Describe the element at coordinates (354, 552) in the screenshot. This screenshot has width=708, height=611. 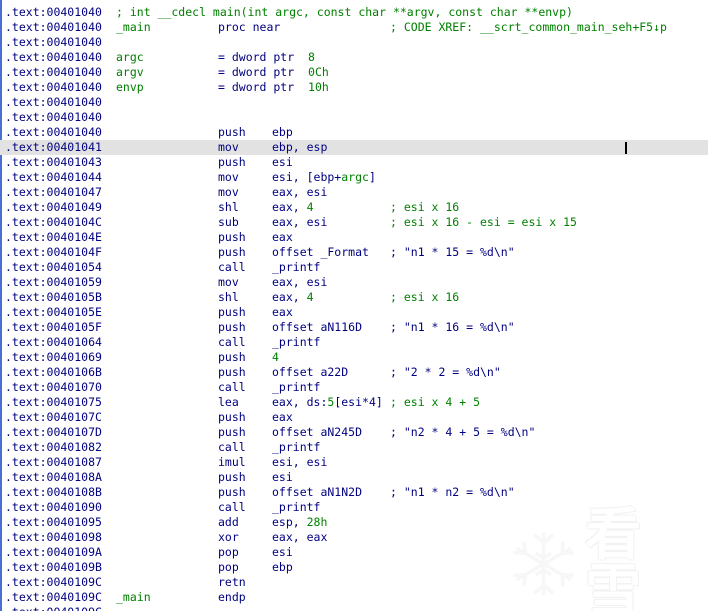
I see `disassembly-line: .text:0040109A pop esi` at that location.